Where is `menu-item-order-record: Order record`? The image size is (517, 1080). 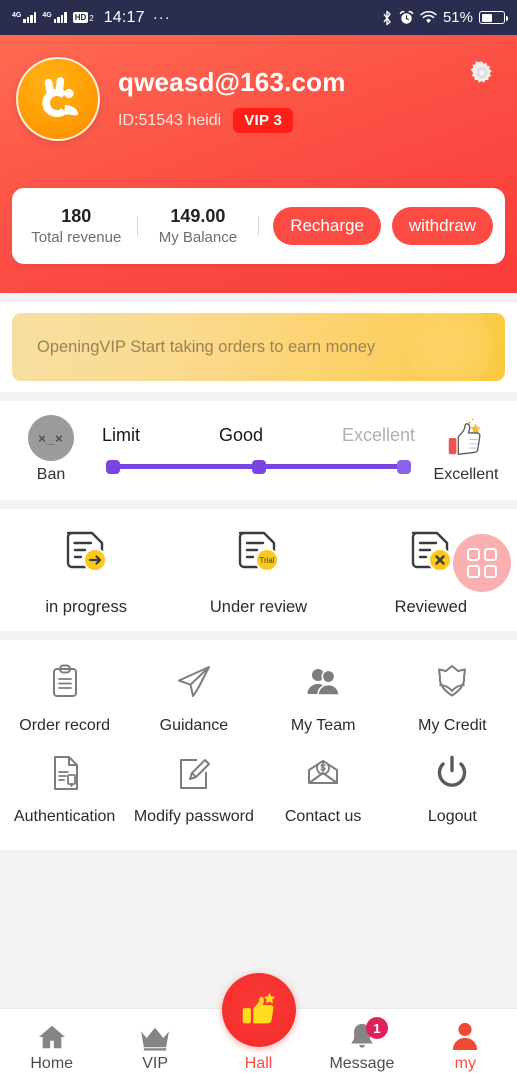
menu-item-order-record: Order record is located at coordinates (64, 701).